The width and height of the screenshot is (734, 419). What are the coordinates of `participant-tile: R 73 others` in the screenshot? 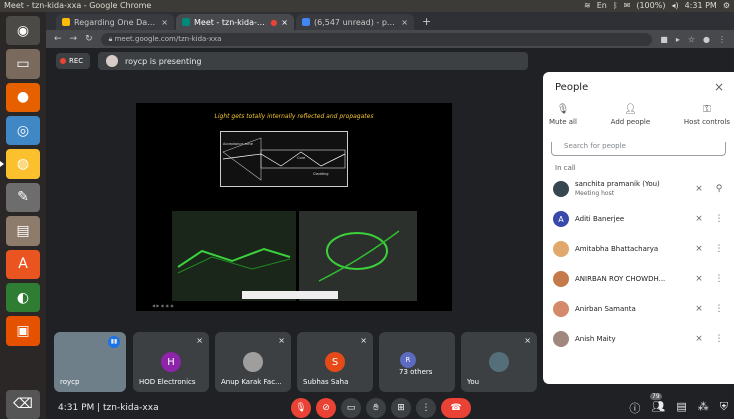 It's located at (417, 362).